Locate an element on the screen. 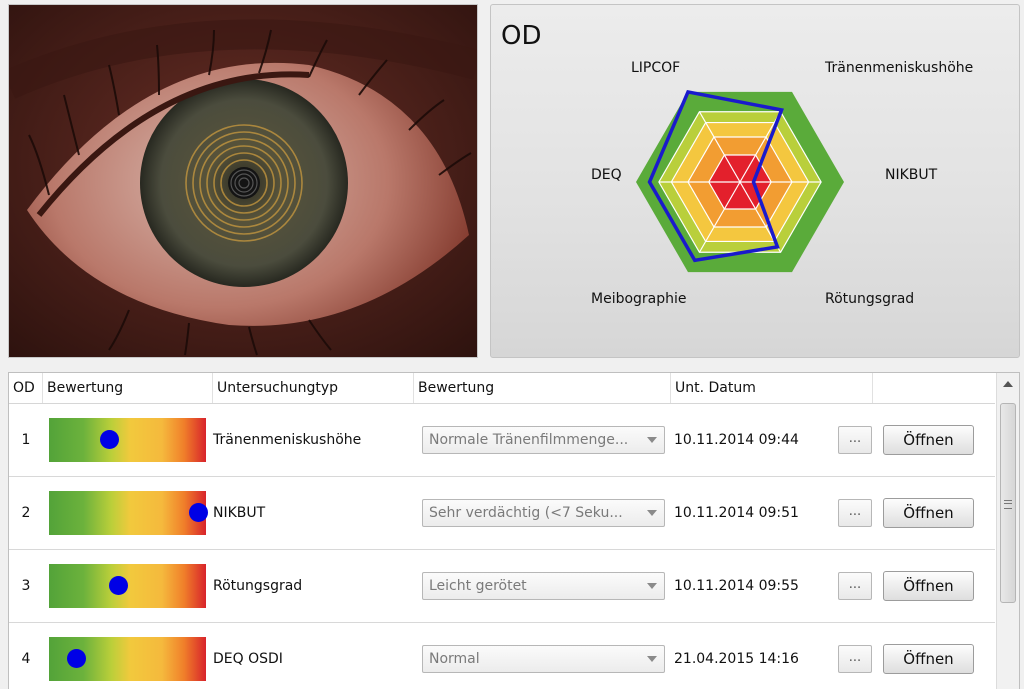 This screenshot has height=689, width=1024. rating-dropdown-value: Leicht gerötet is located at coordinates (543, 586).